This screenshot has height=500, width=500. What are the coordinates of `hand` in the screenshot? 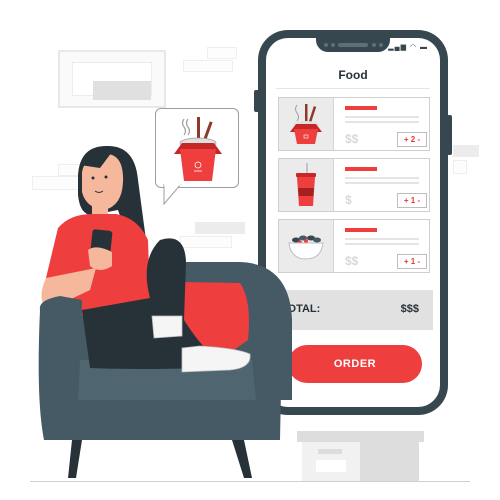 It's located at (100, 258).